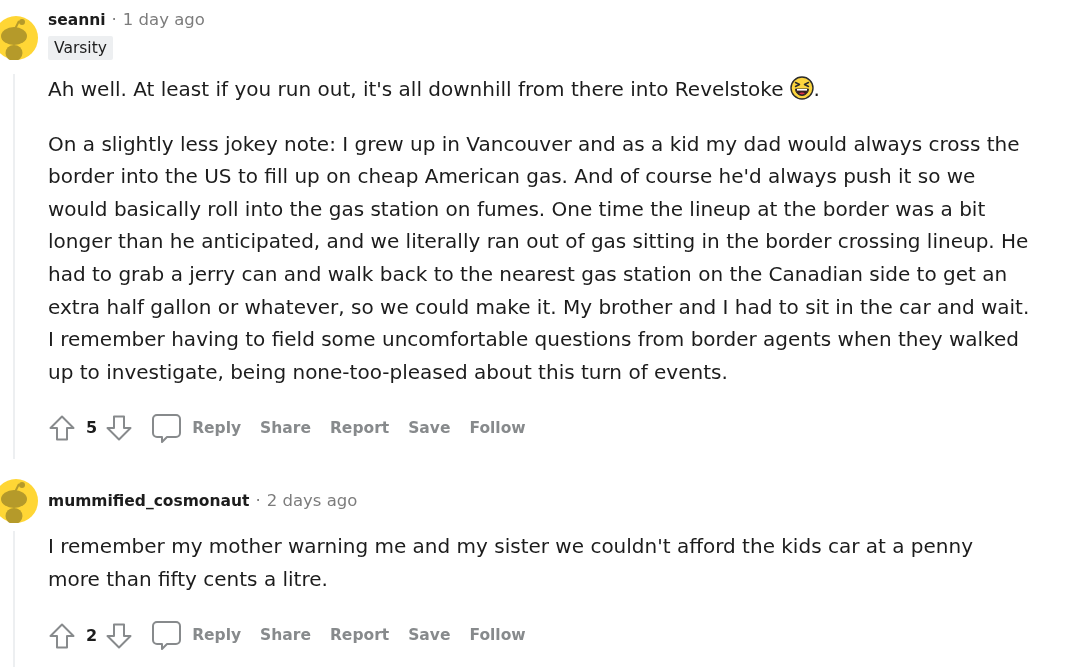 The image size is (1080, 672). Describe the element at coordinates (77, 20) in the screenshot. I see `username-link: seanni` at that location.